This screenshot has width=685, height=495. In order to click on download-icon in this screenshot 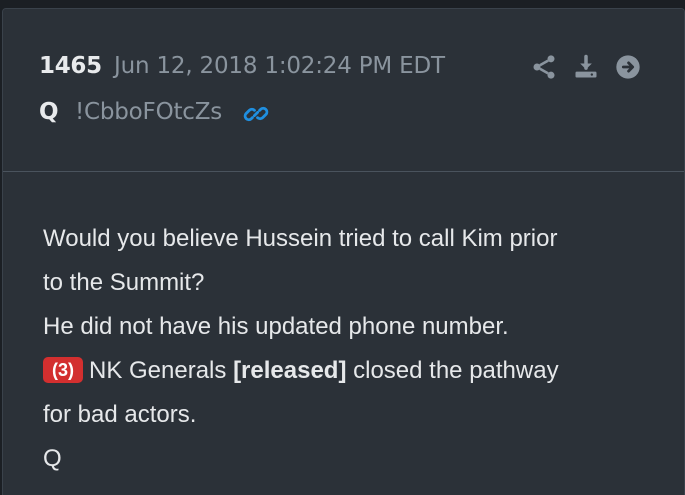, I will do `click(586, 67)`.